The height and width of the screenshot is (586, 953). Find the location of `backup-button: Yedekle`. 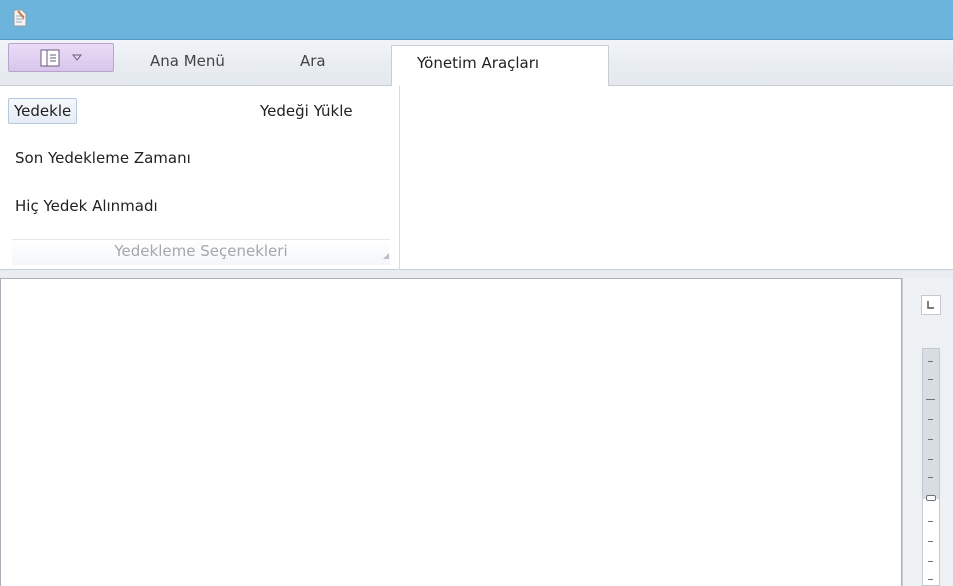

backup-button: Yedekle is located at coordinates (43, 111).